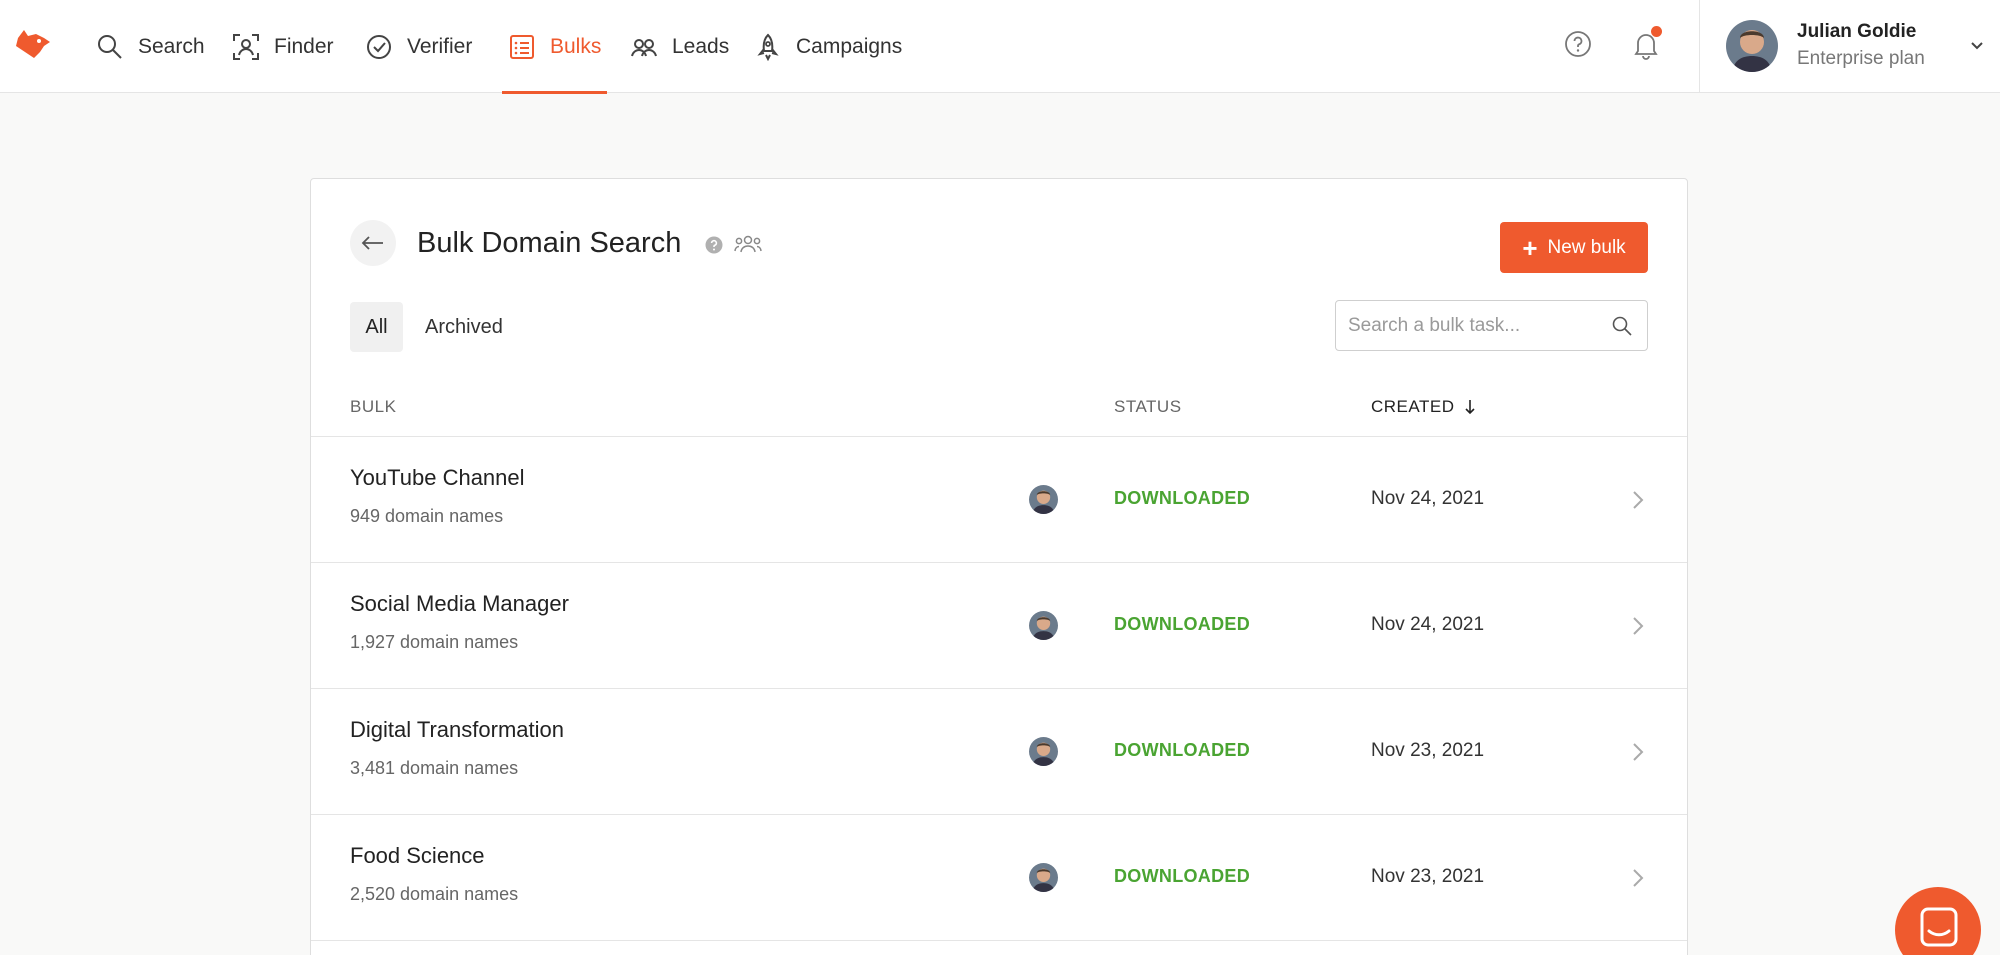 This screenshot has height=955, width=2000. I want to click on plus-icon: +, so click(1530, 247).